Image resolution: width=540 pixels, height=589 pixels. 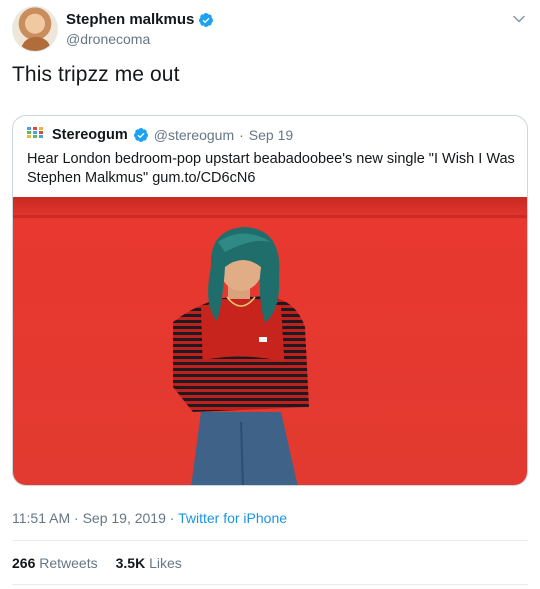 I want to click on retweets-label: Retweets, so click(x=68, y=563).